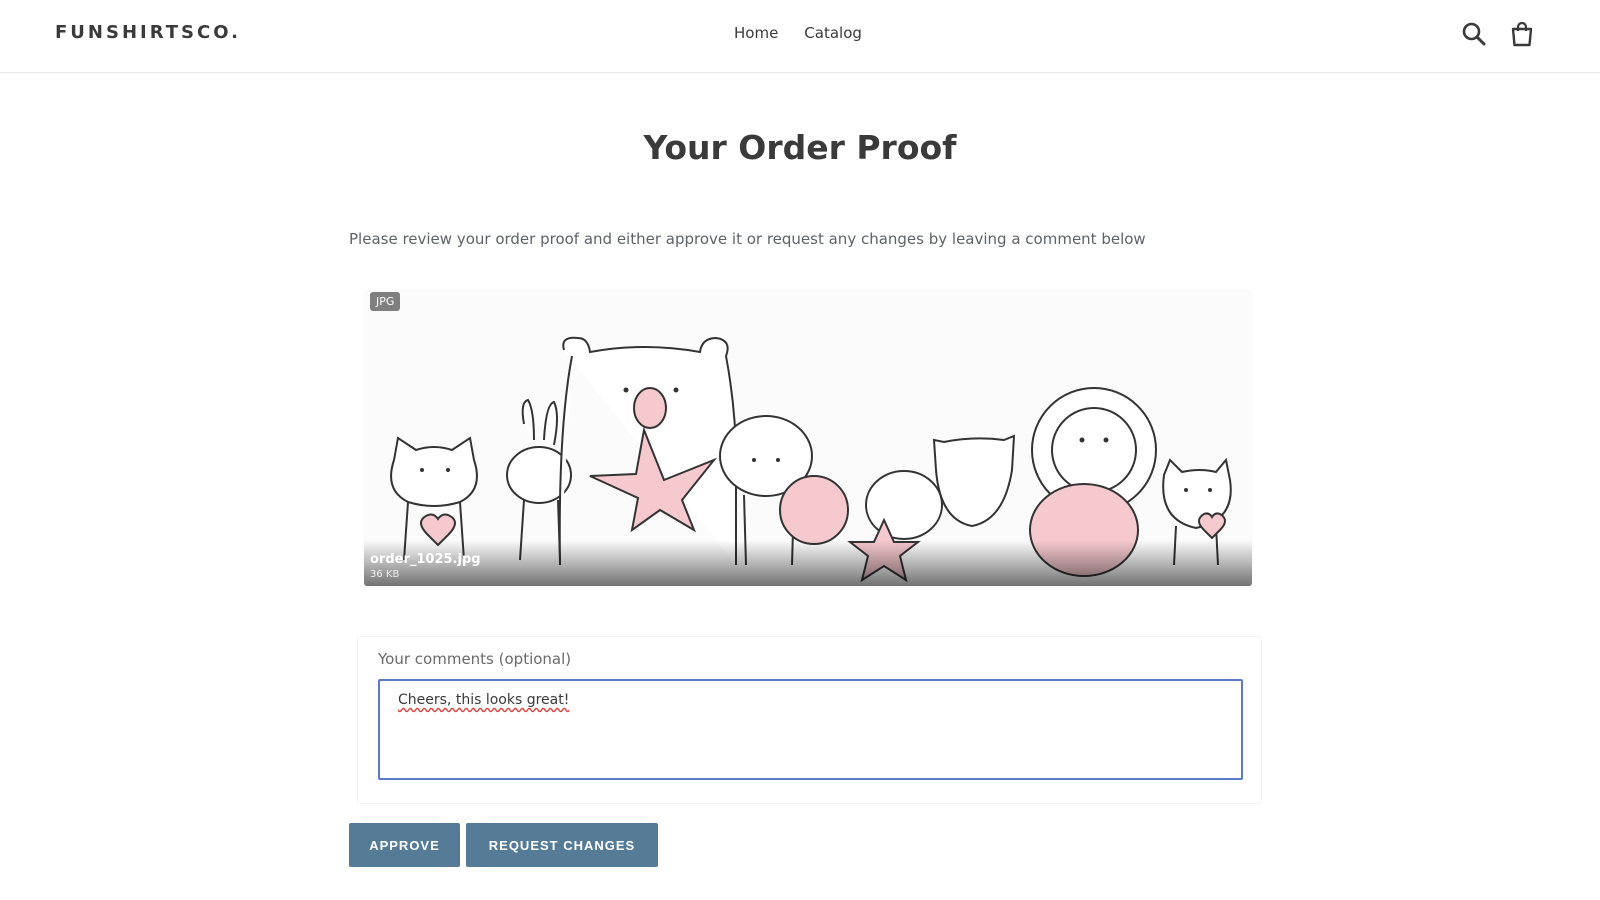  I want to click on site-header: FUNSHIRTSCO. Home Catalog, so click(800, 36).